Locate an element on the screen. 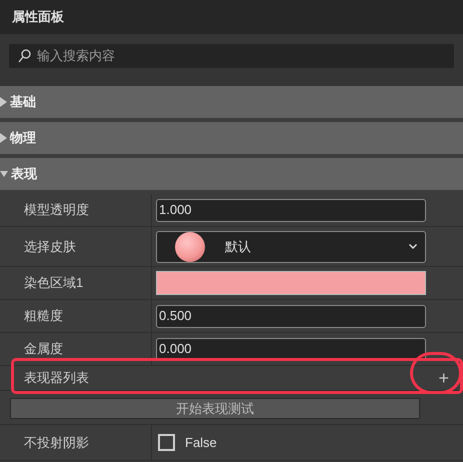  property-label: 粗糙度 is located at coordinates (43, 316).